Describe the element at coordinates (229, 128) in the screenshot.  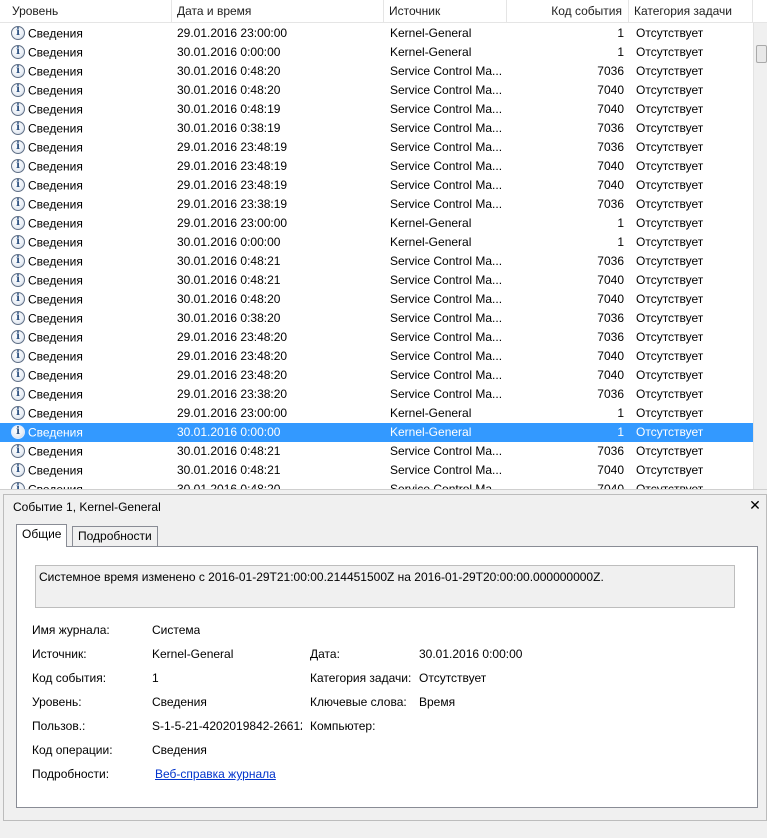
I see `datetime-cell: 30.01.2016 0:38:19` at that location.